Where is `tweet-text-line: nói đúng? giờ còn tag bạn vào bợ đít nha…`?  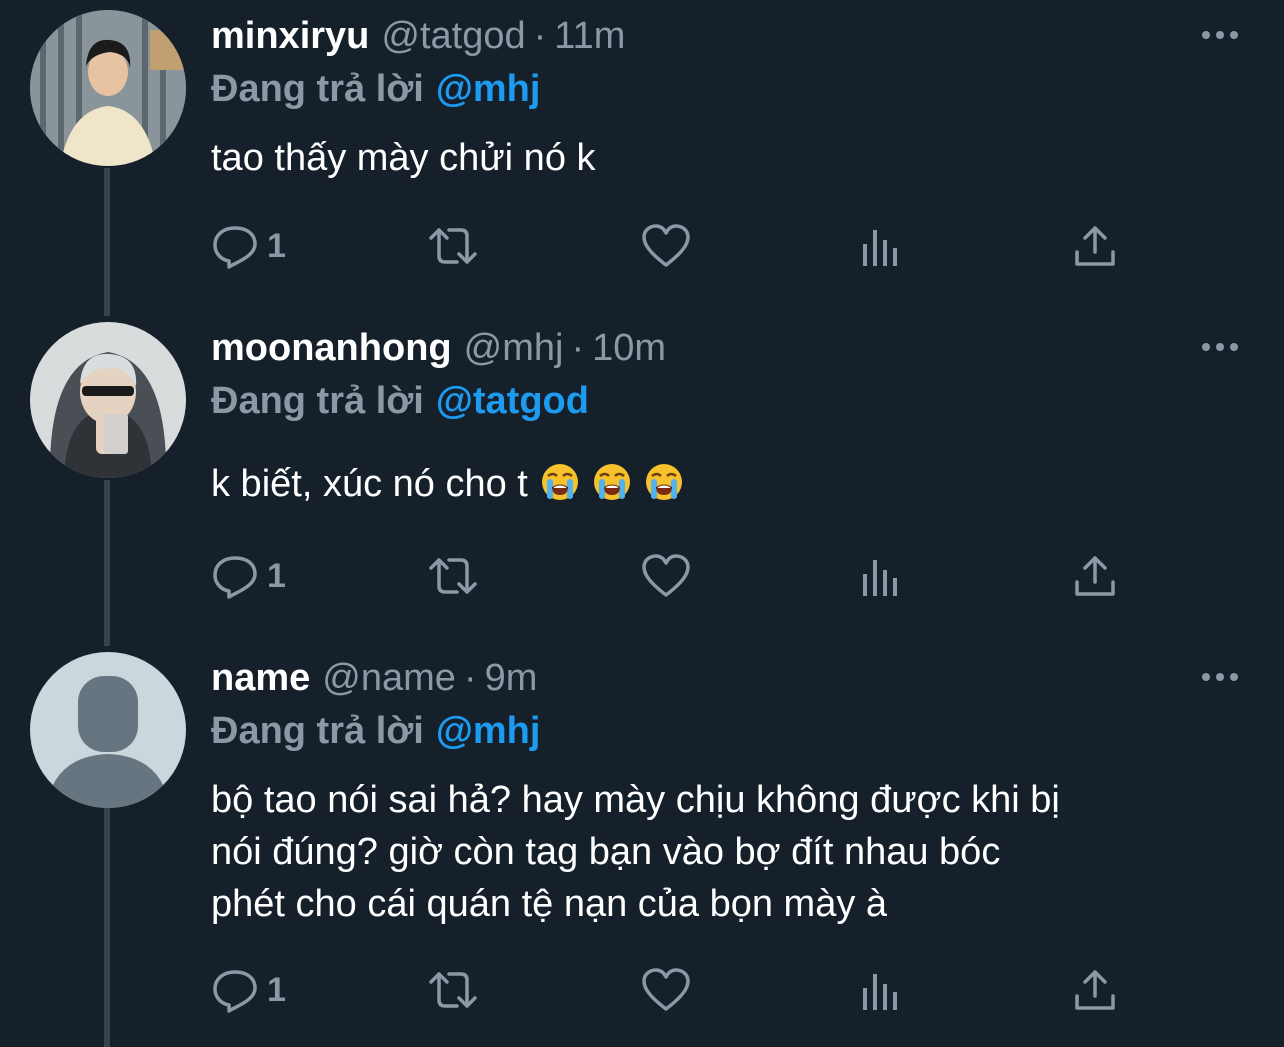 tweet-text-line: nói đúng? giờ còn tag bạn vào bợ đít nha… is located at coordinates (606, 852).